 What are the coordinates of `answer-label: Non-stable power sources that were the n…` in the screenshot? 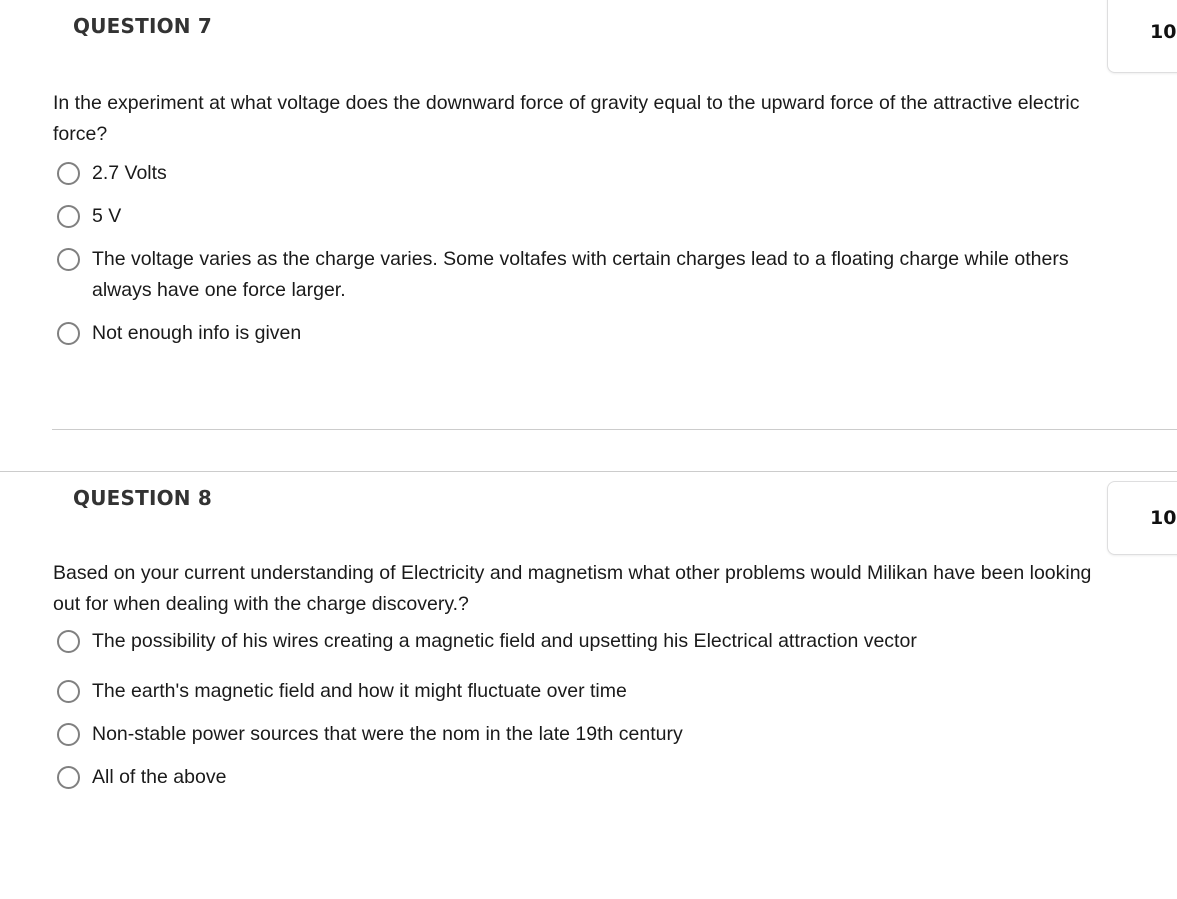 It's located at (387, 734).